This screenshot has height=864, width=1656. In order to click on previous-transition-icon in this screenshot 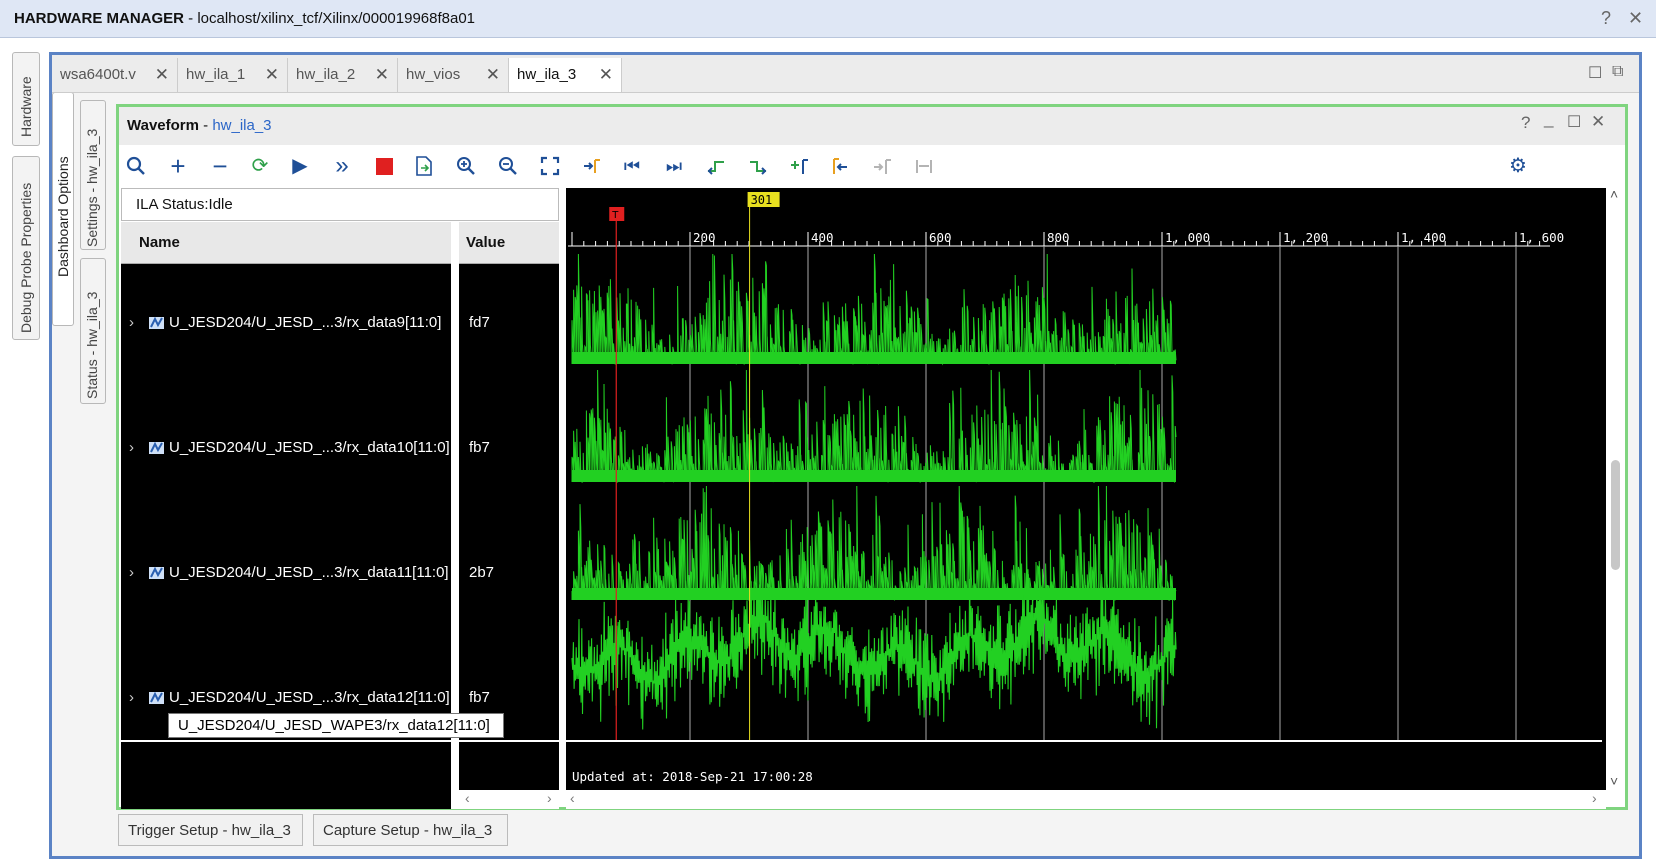, I will do `click(716, 166)`.